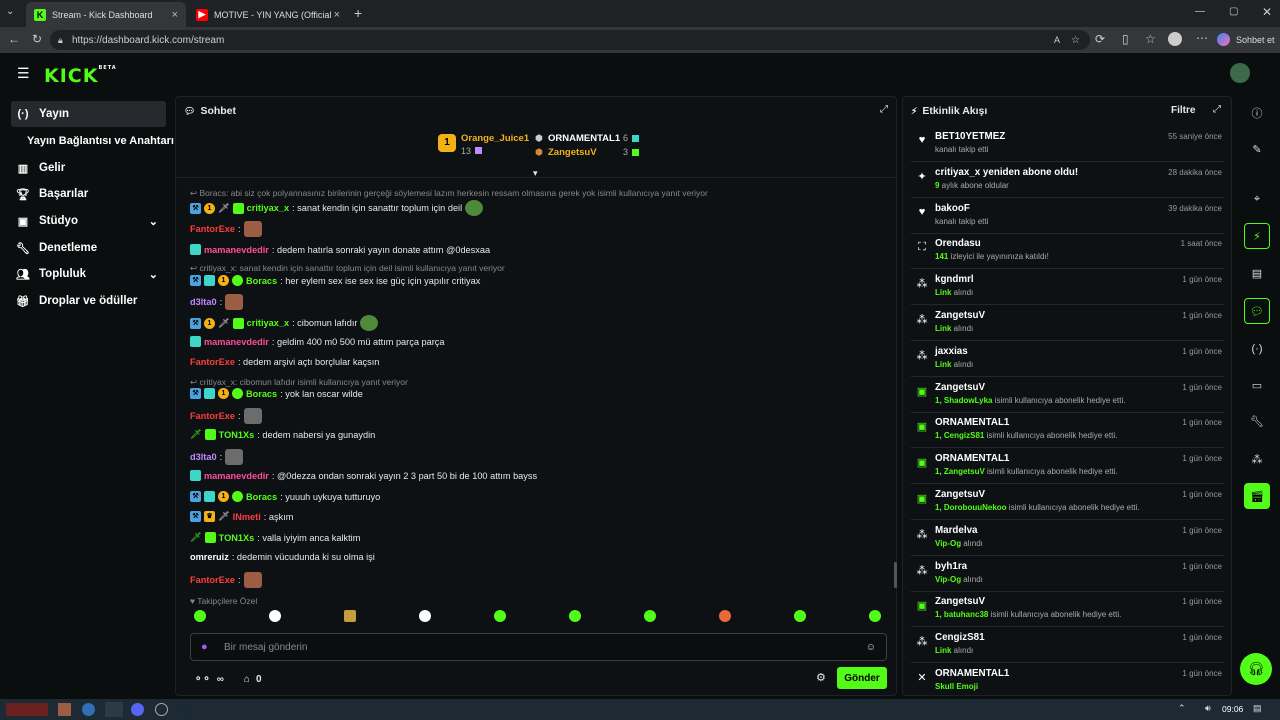  I want to click on favorites-icon: ☆, so click(1150, 39).